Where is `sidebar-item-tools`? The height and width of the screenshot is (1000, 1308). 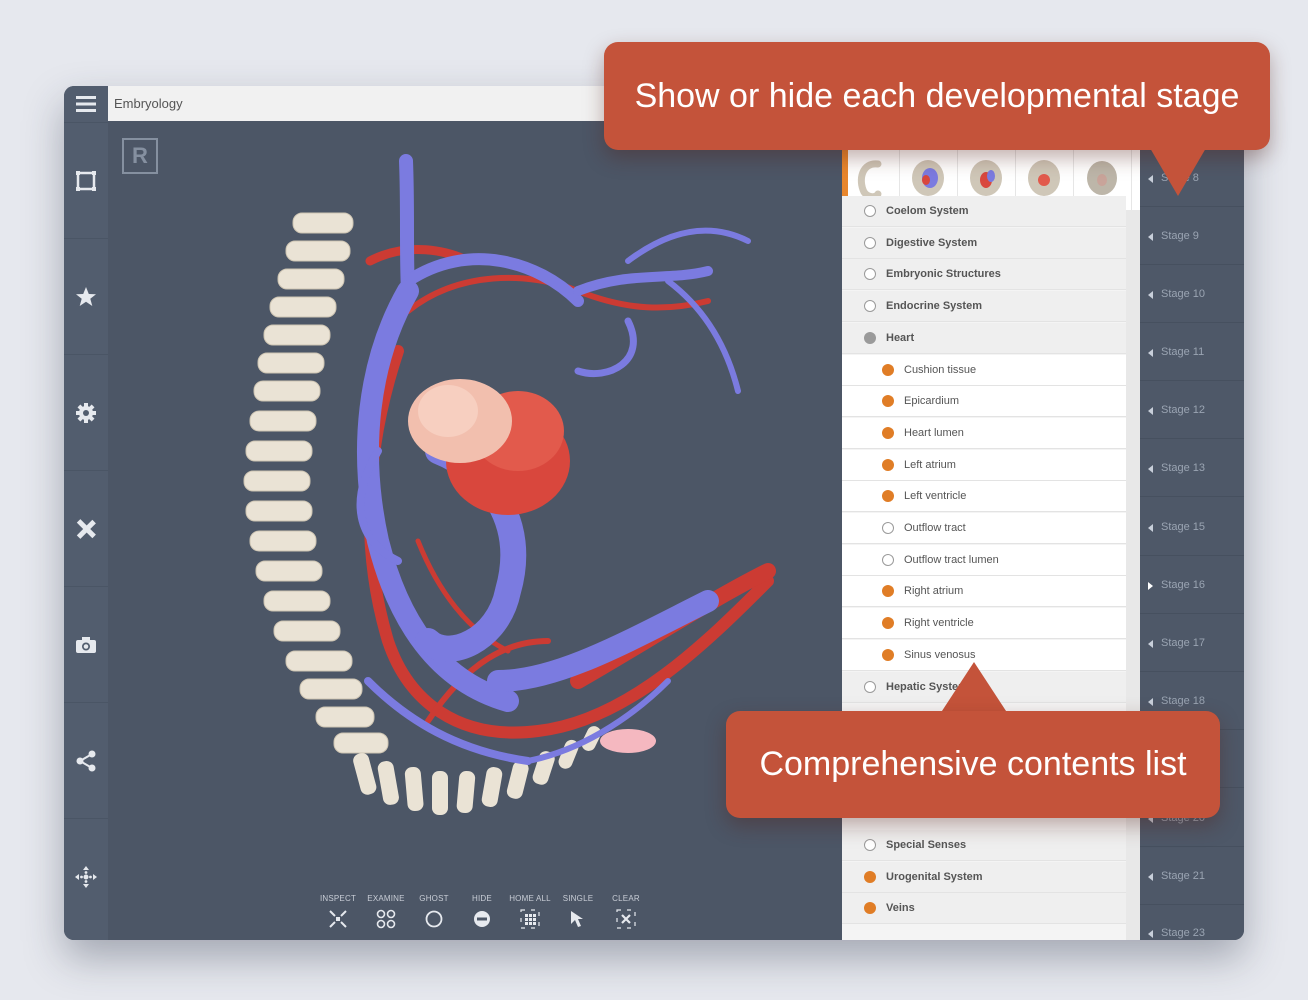
sidebar-item-tools is located at coordinates (86, 528).